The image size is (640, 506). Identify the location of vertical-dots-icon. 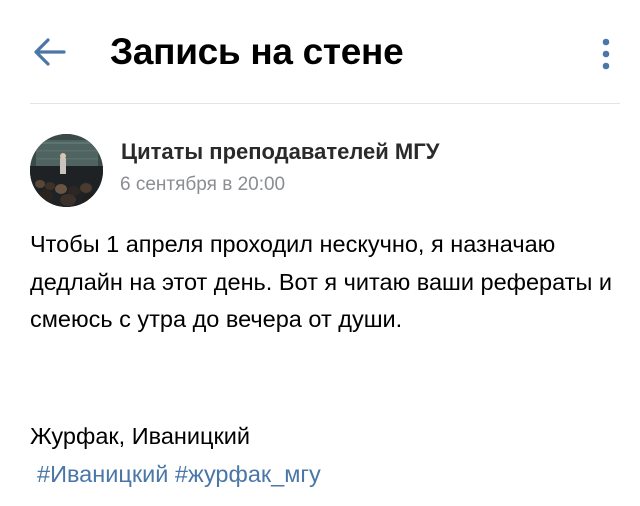
(606, 54).